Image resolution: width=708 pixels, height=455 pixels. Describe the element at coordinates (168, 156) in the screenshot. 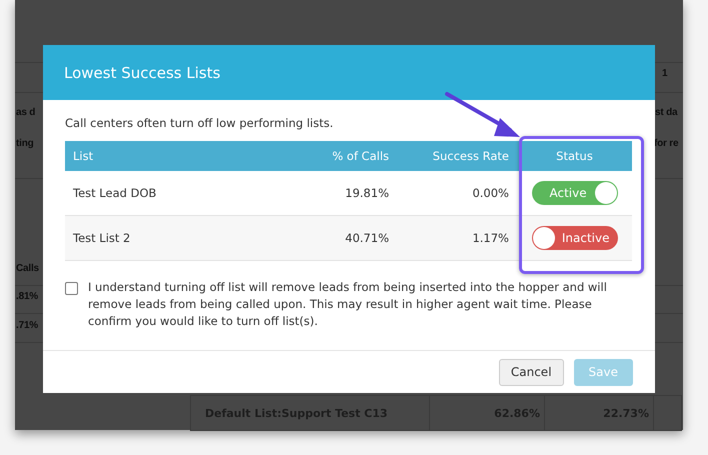

I see `column-header: List` at that location.